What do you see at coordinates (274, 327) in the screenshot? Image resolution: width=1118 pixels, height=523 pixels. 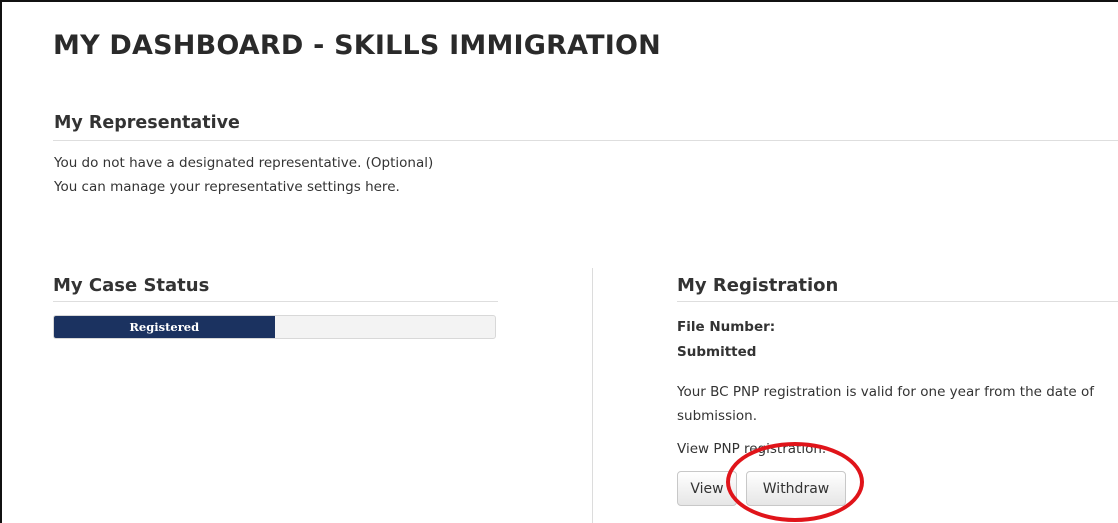 I see `case-status-progress-bar: Registered` at bounding box center [274, 327].